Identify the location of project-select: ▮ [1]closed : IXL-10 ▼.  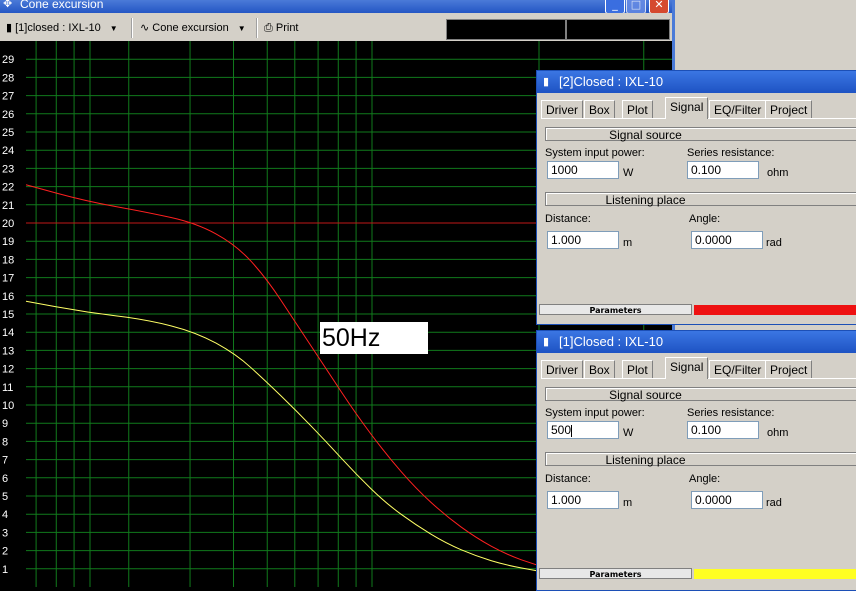
(62, 28).